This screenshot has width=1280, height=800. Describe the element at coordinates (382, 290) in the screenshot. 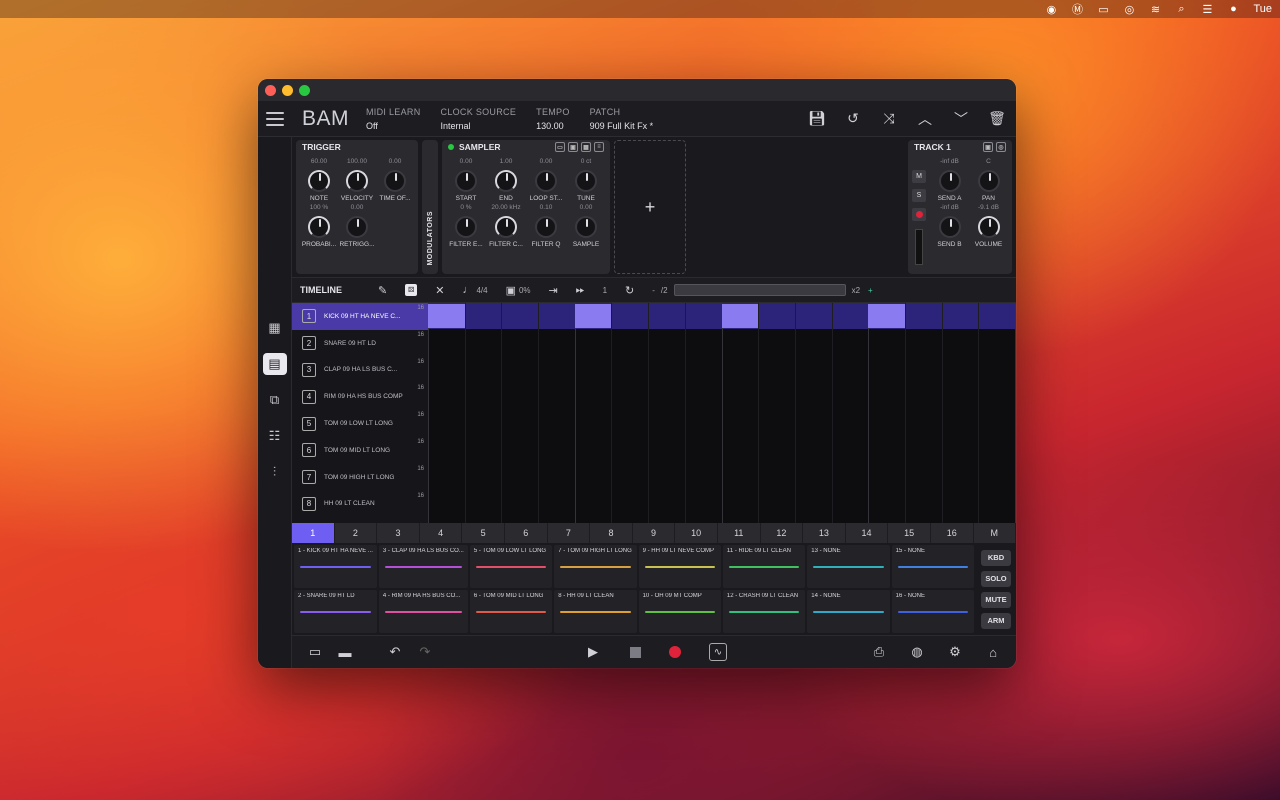

I see `pencil-icon: ✎` at that location.